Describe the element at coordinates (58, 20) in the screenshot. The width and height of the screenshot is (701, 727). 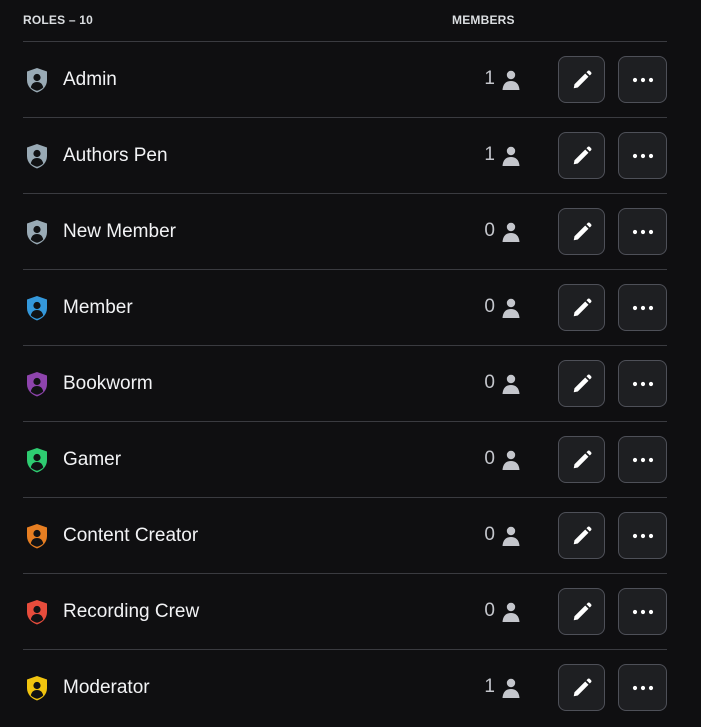
I see `roles-count-header: ROLES – 10` at that location.